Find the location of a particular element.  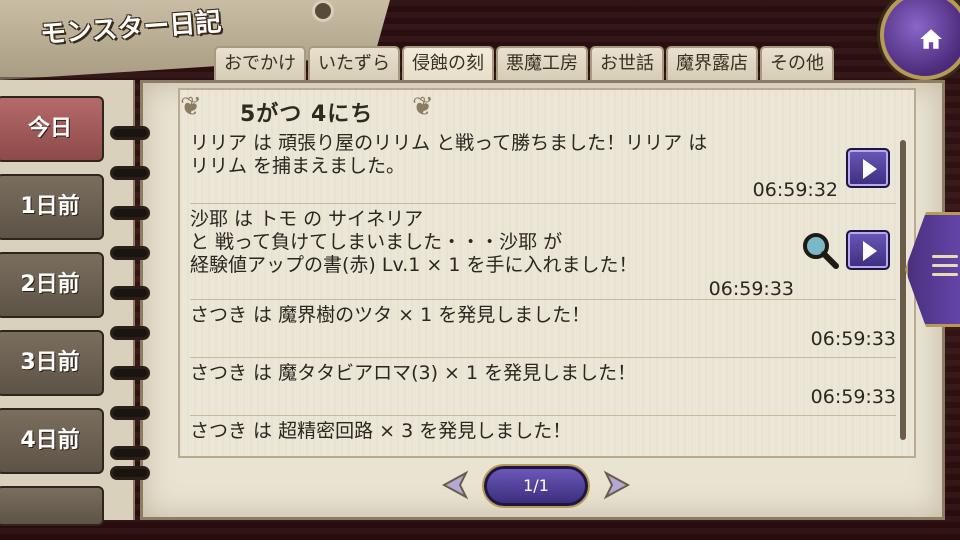

category-tabs: おでかけ いたずら 侵蝕の刻 悪魔工房 お世話 魔界露店 その他 is located at coordinates (524, 64).